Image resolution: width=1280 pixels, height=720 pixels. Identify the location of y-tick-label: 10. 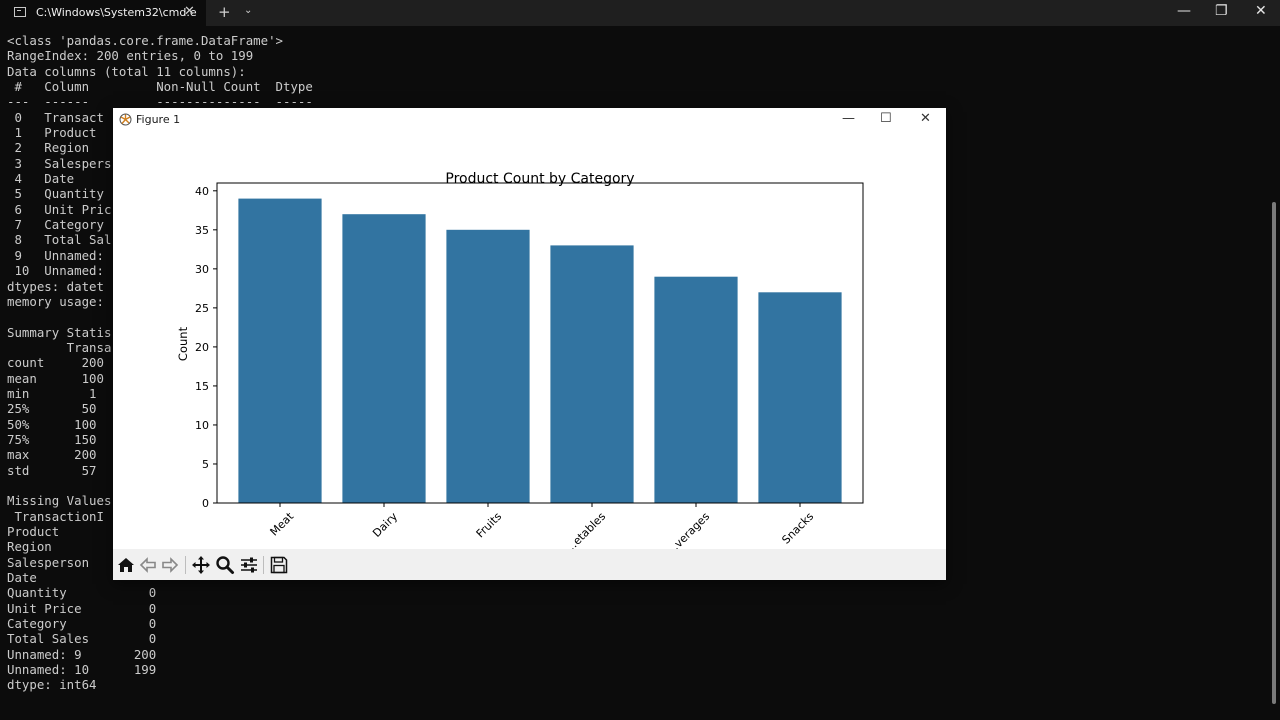
(202, 425).